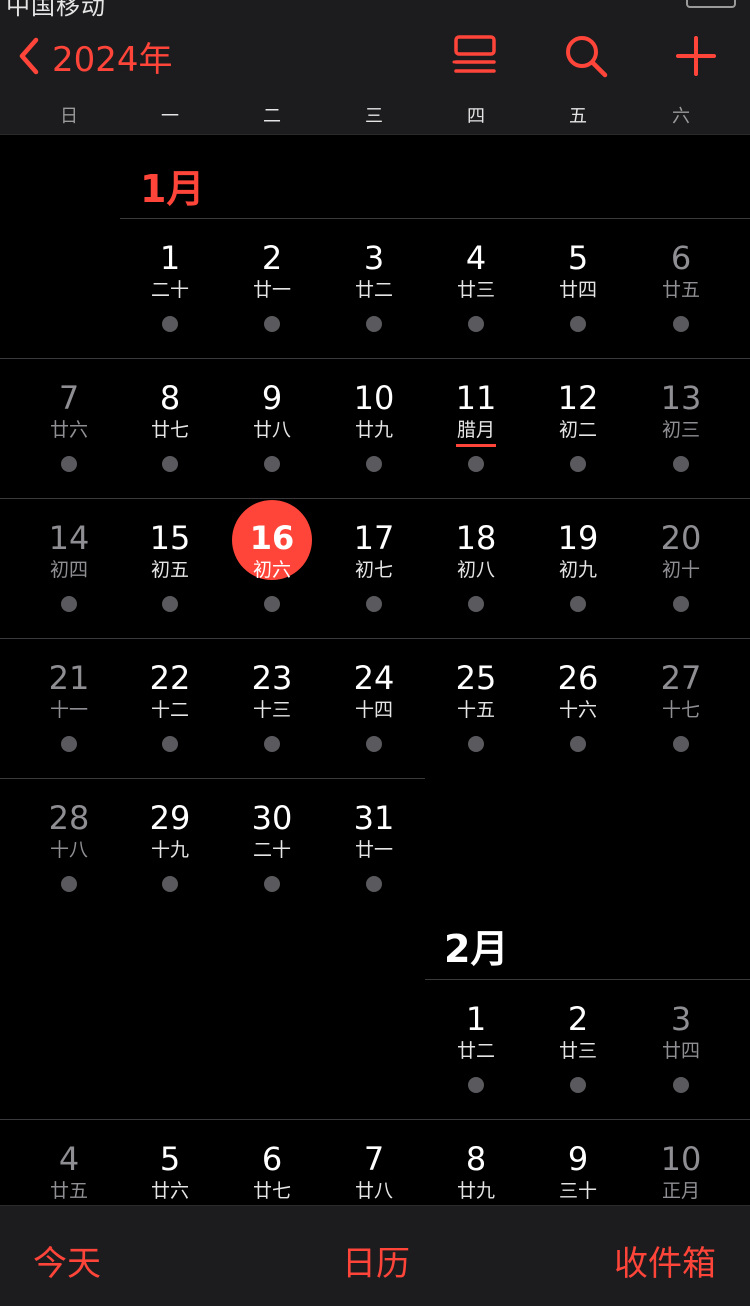 This screenshot has width=750, height=1306. What do you see at coordinates (680, 710) in the screenshot?
I see `lunar-date: 十七` at bounding box center [680, 710].